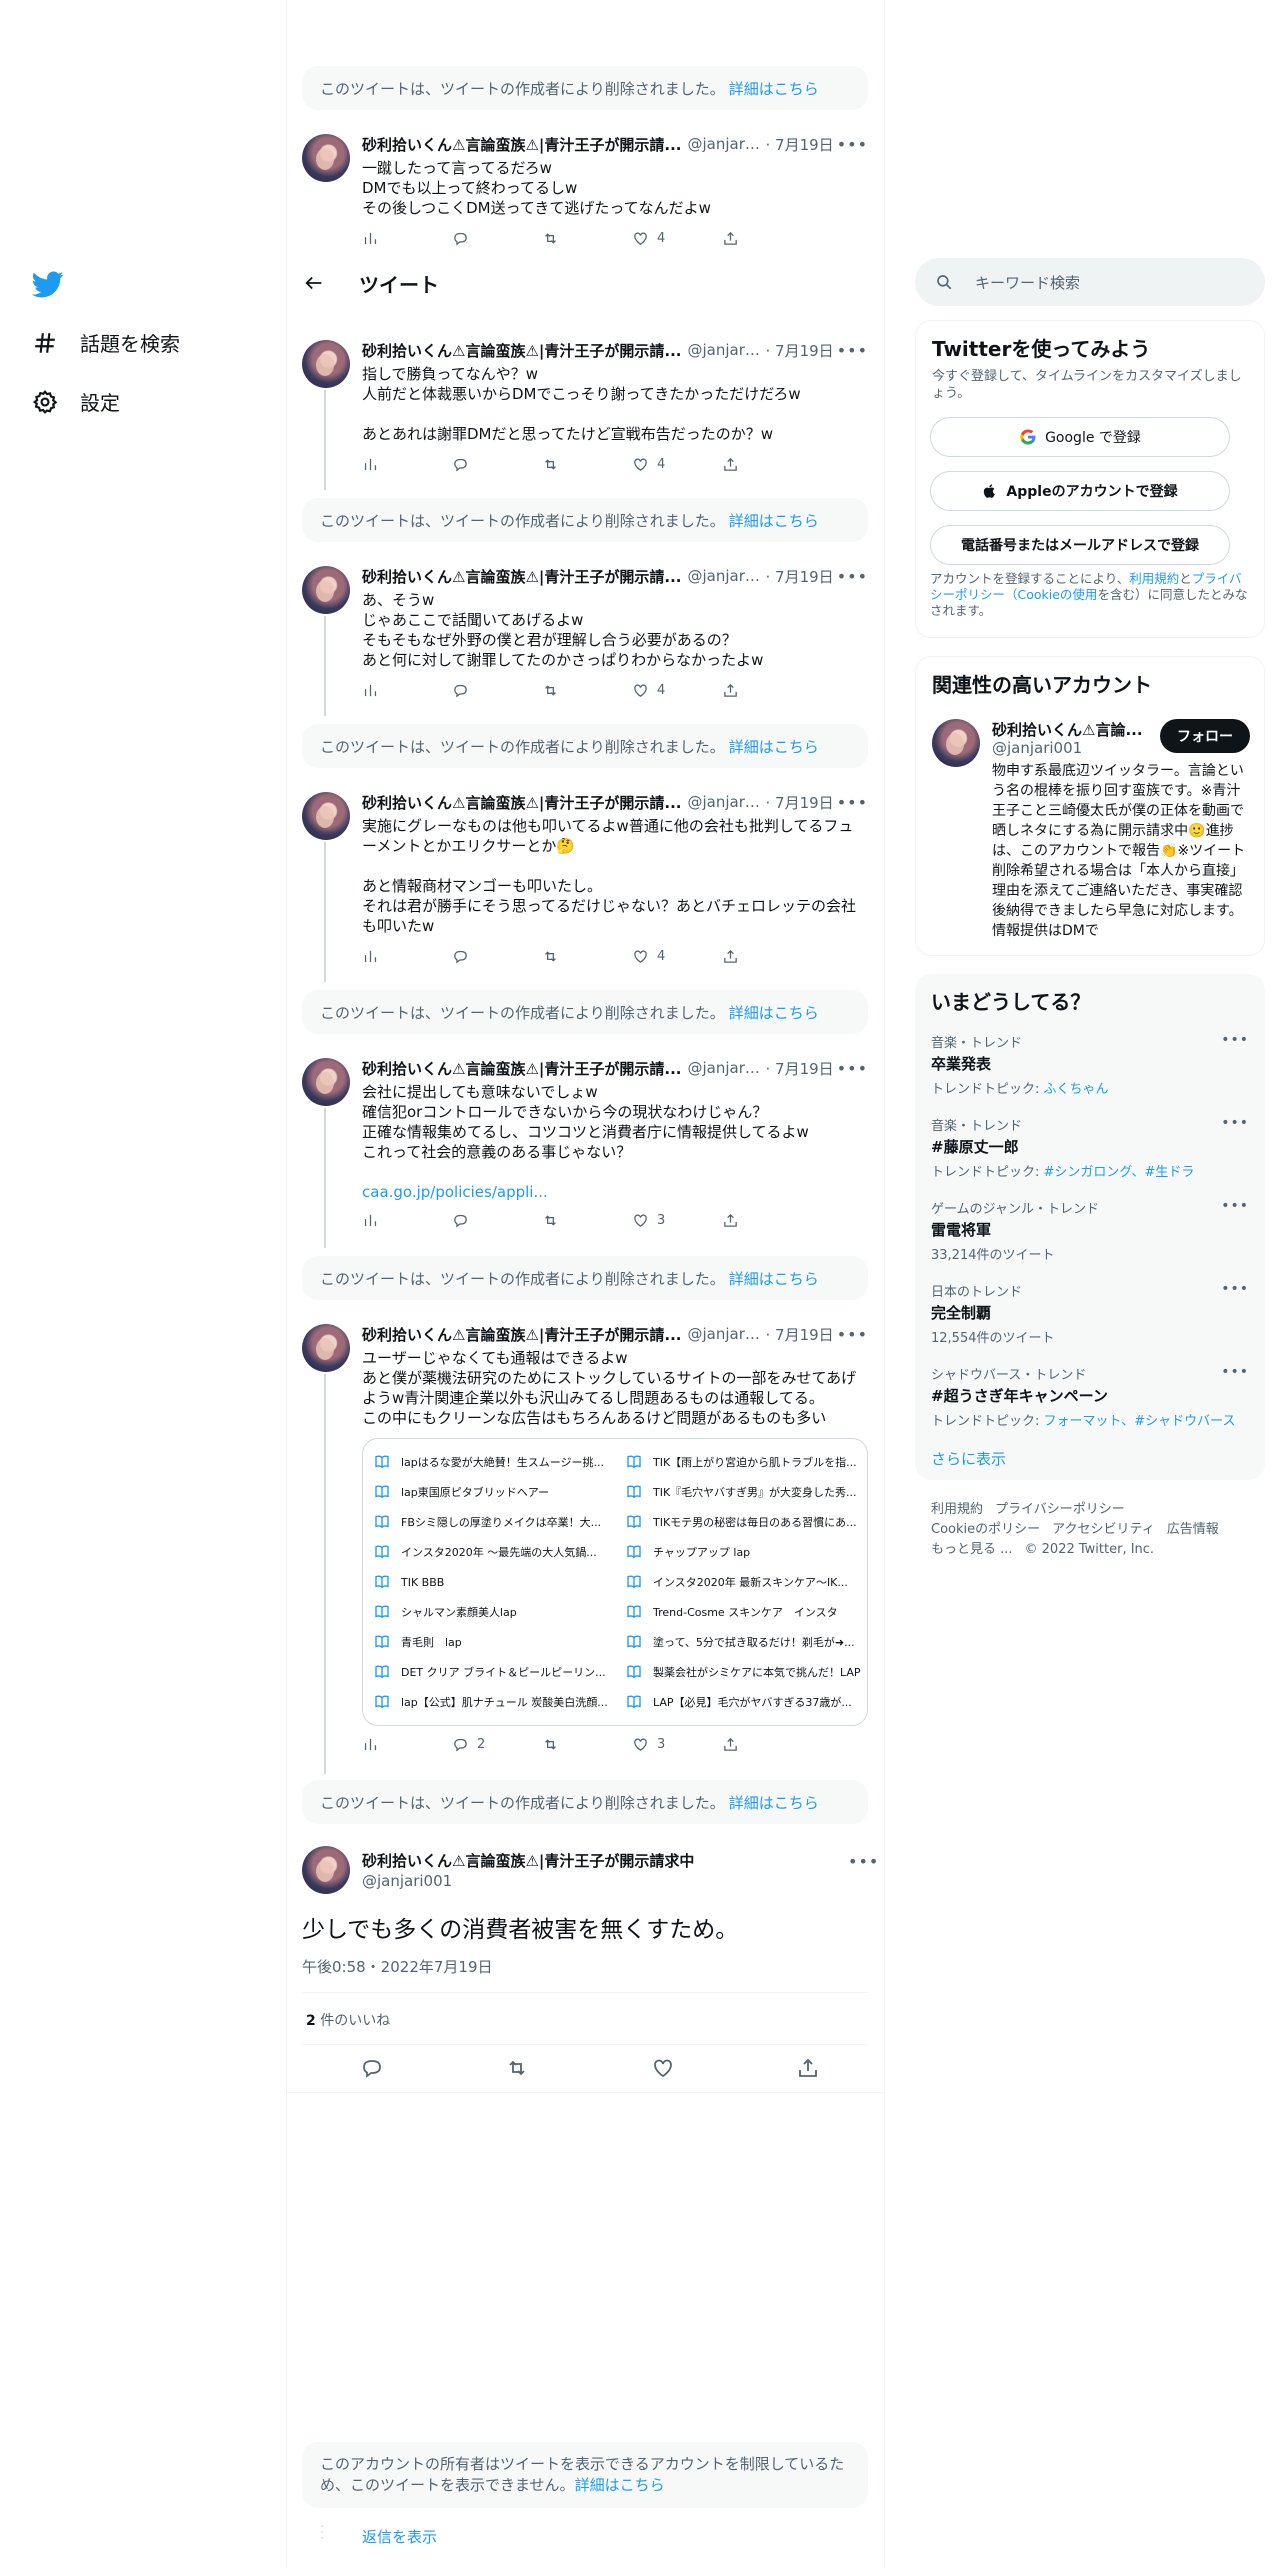 This screenshot has height=2568, width=1284. Describe the element at coordinates (1140, 1421) in the screenshot. I see `trend-topic-link: フォーマット、#シャドウバース` at that location.